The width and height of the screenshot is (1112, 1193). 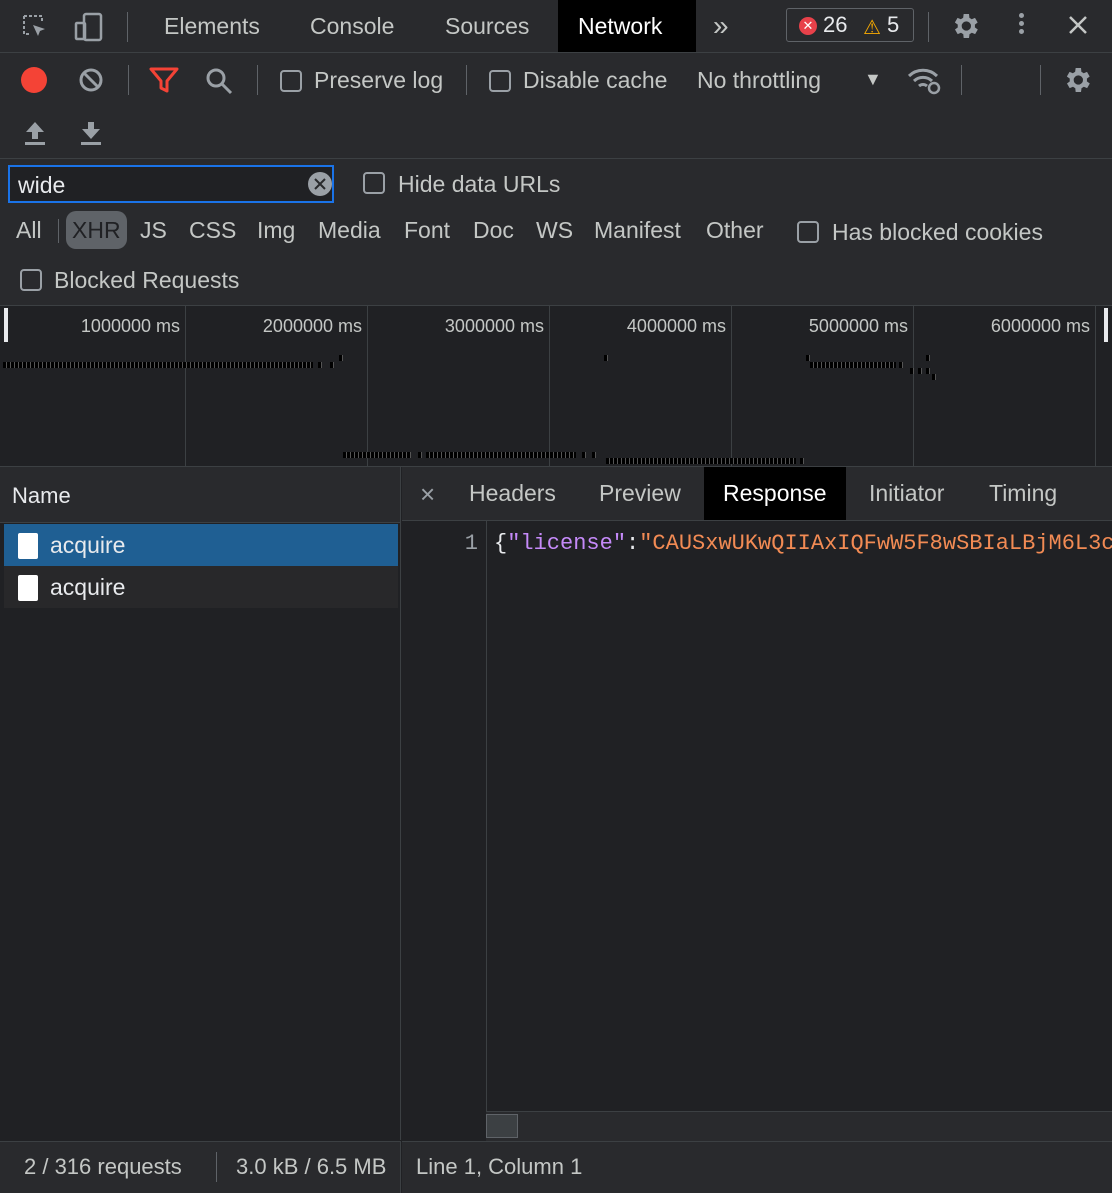 I want to click on tab-headers: Headers, so click(x=512, y=493).